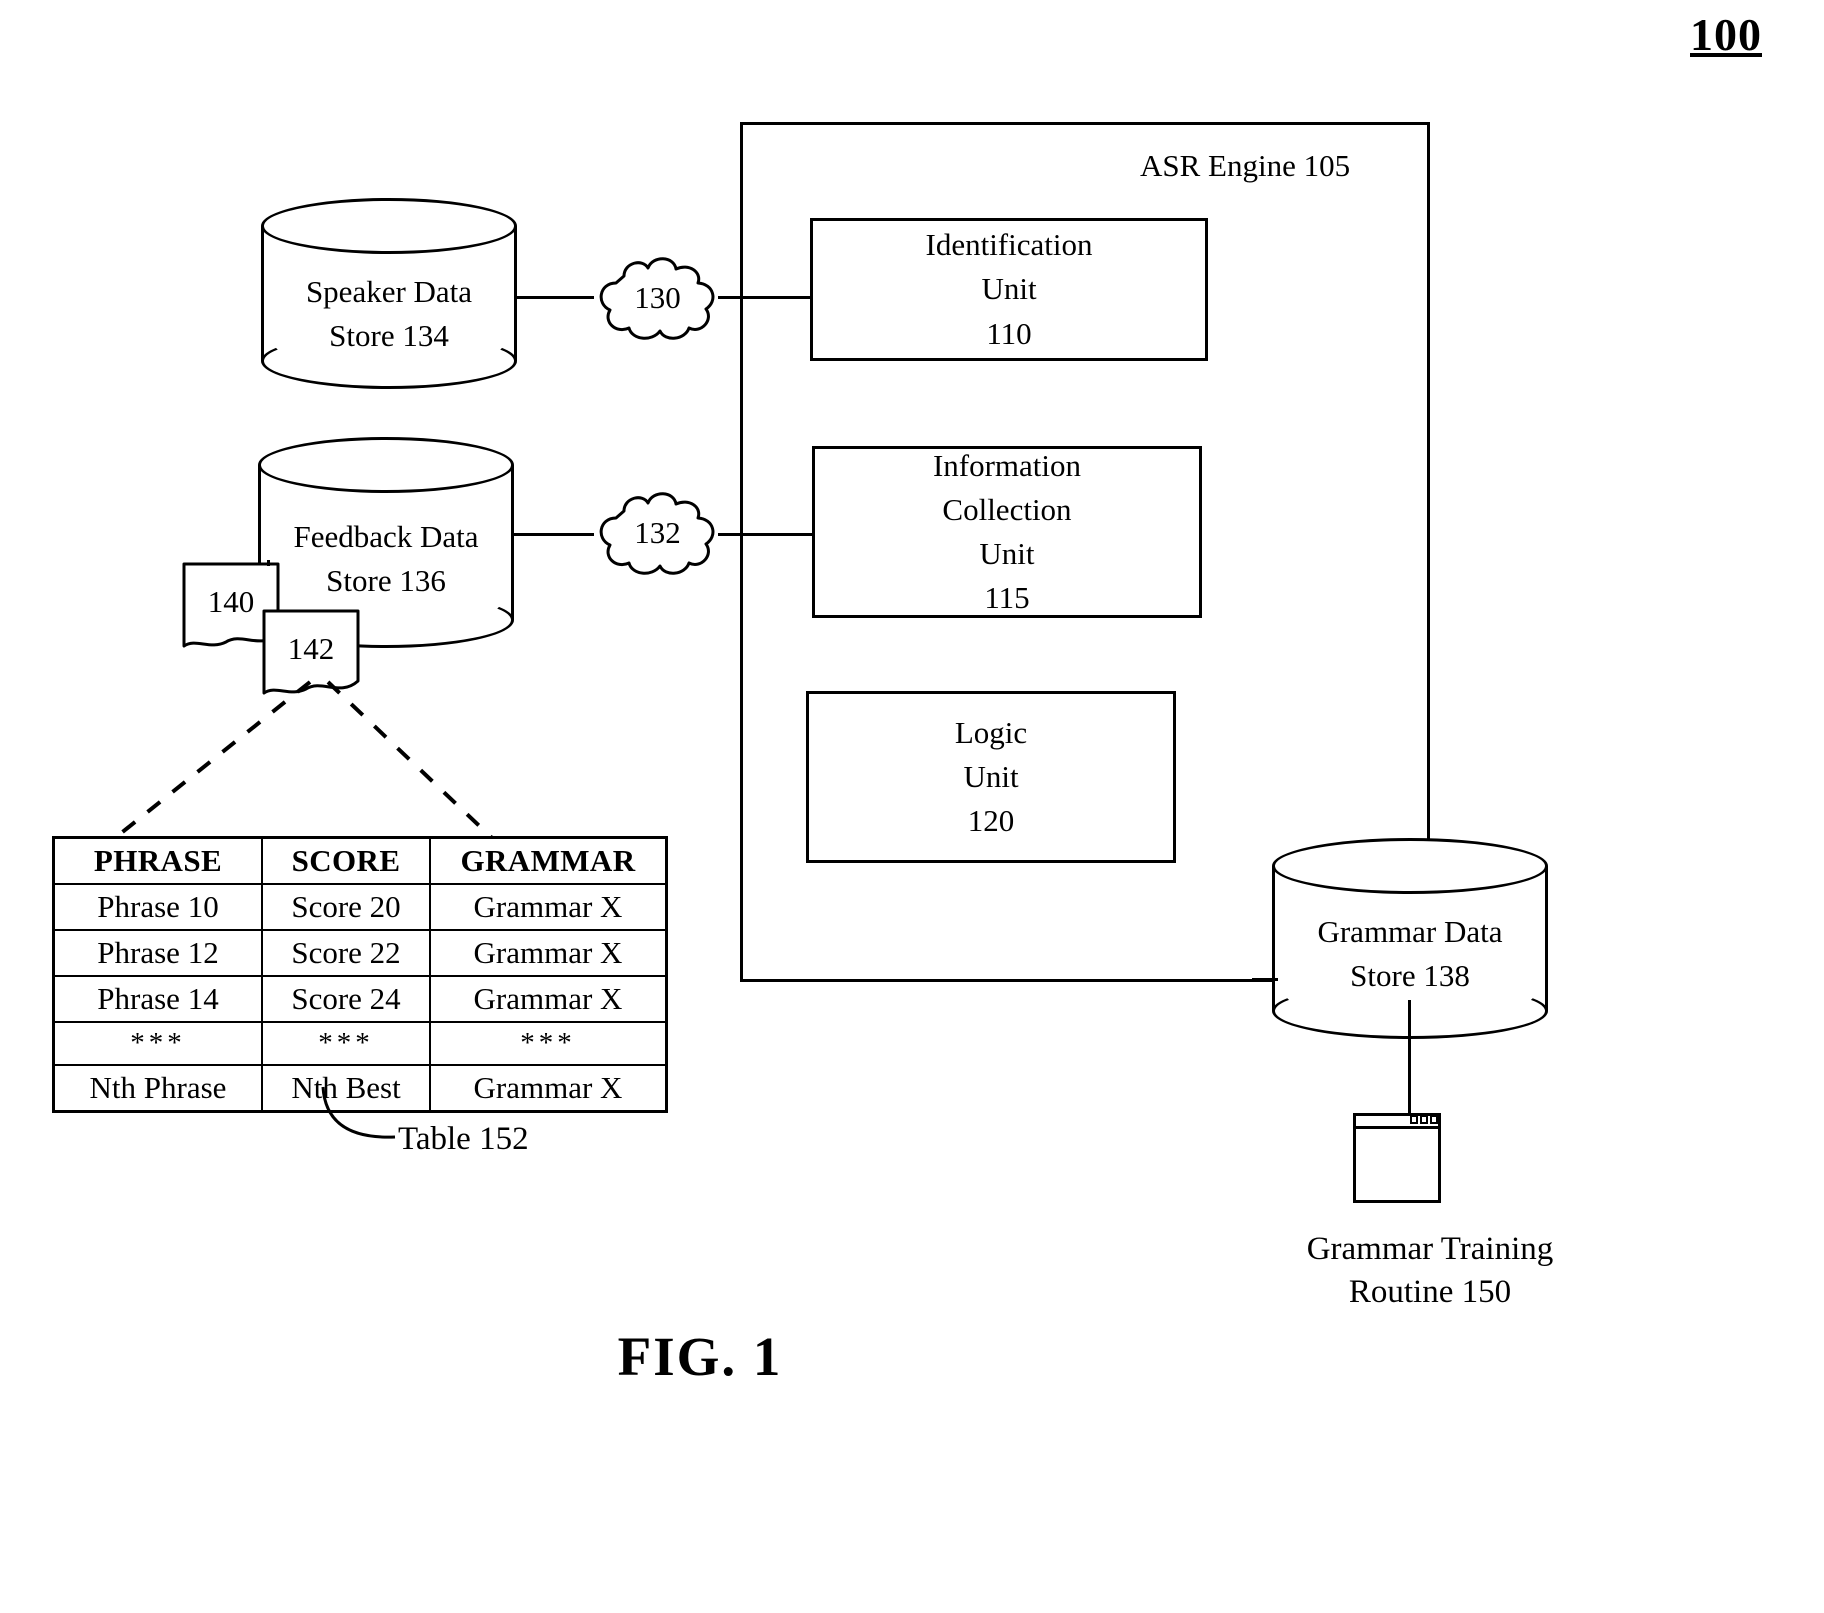 Image resolution: width=1824 pixels, height=1613 pixels. Describe the element at coordinates (1245, 165) in the screenshot. I see `asr-engine-label: ASR Engine 105` at that location.